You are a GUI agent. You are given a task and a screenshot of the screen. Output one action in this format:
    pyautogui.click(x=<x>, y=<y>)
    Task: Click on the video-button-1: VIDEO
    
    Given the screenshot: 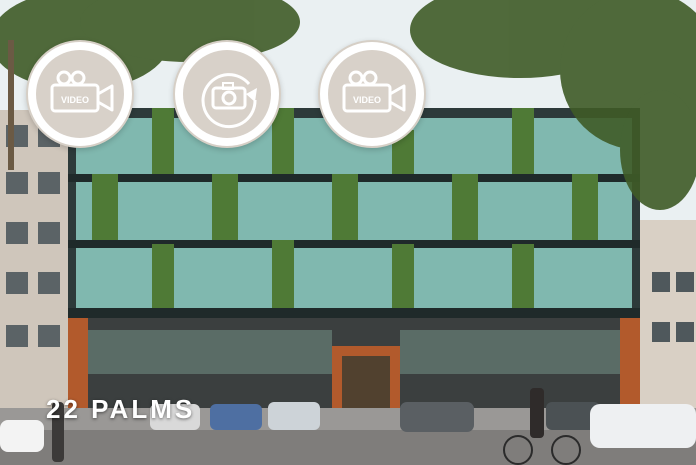 What is the action you would take?
    pyautogui.click(x=80, y=94)
    